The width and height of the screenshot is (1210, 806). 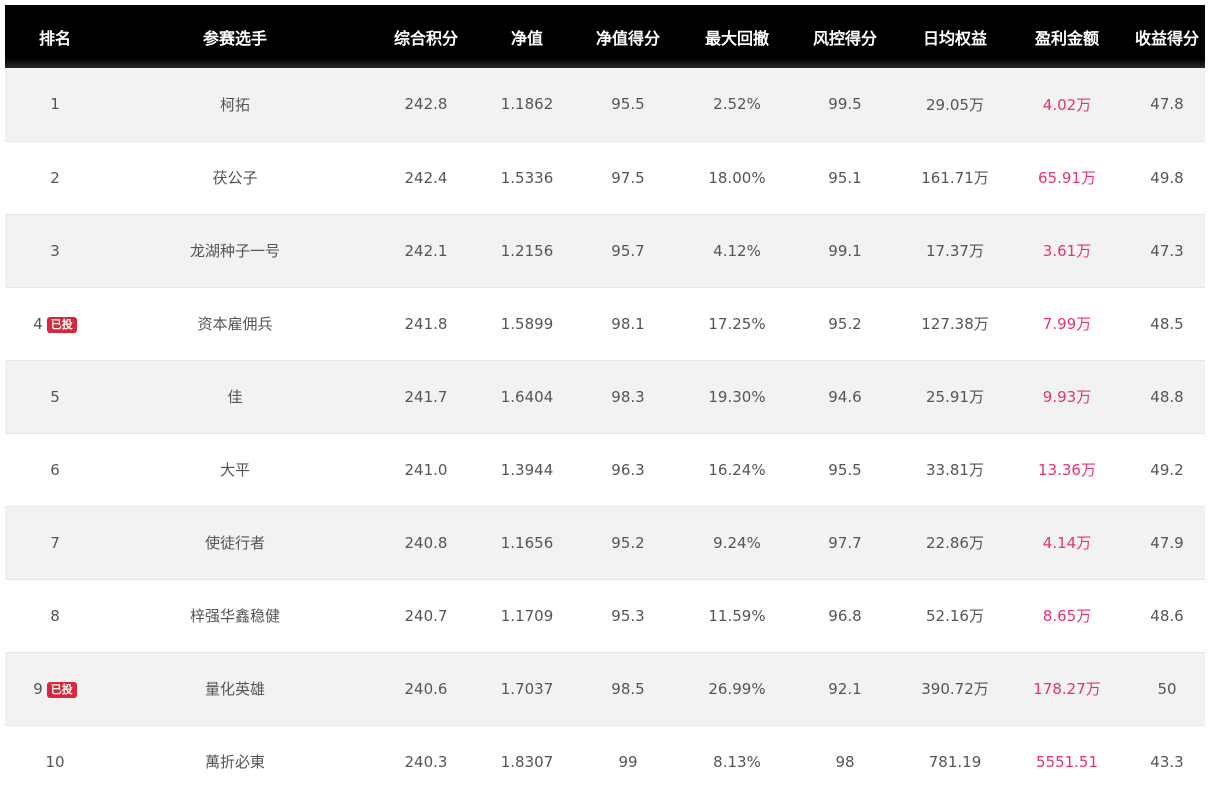 I want to click on cell-nav: 1.5899, so click(x=527, y=323).